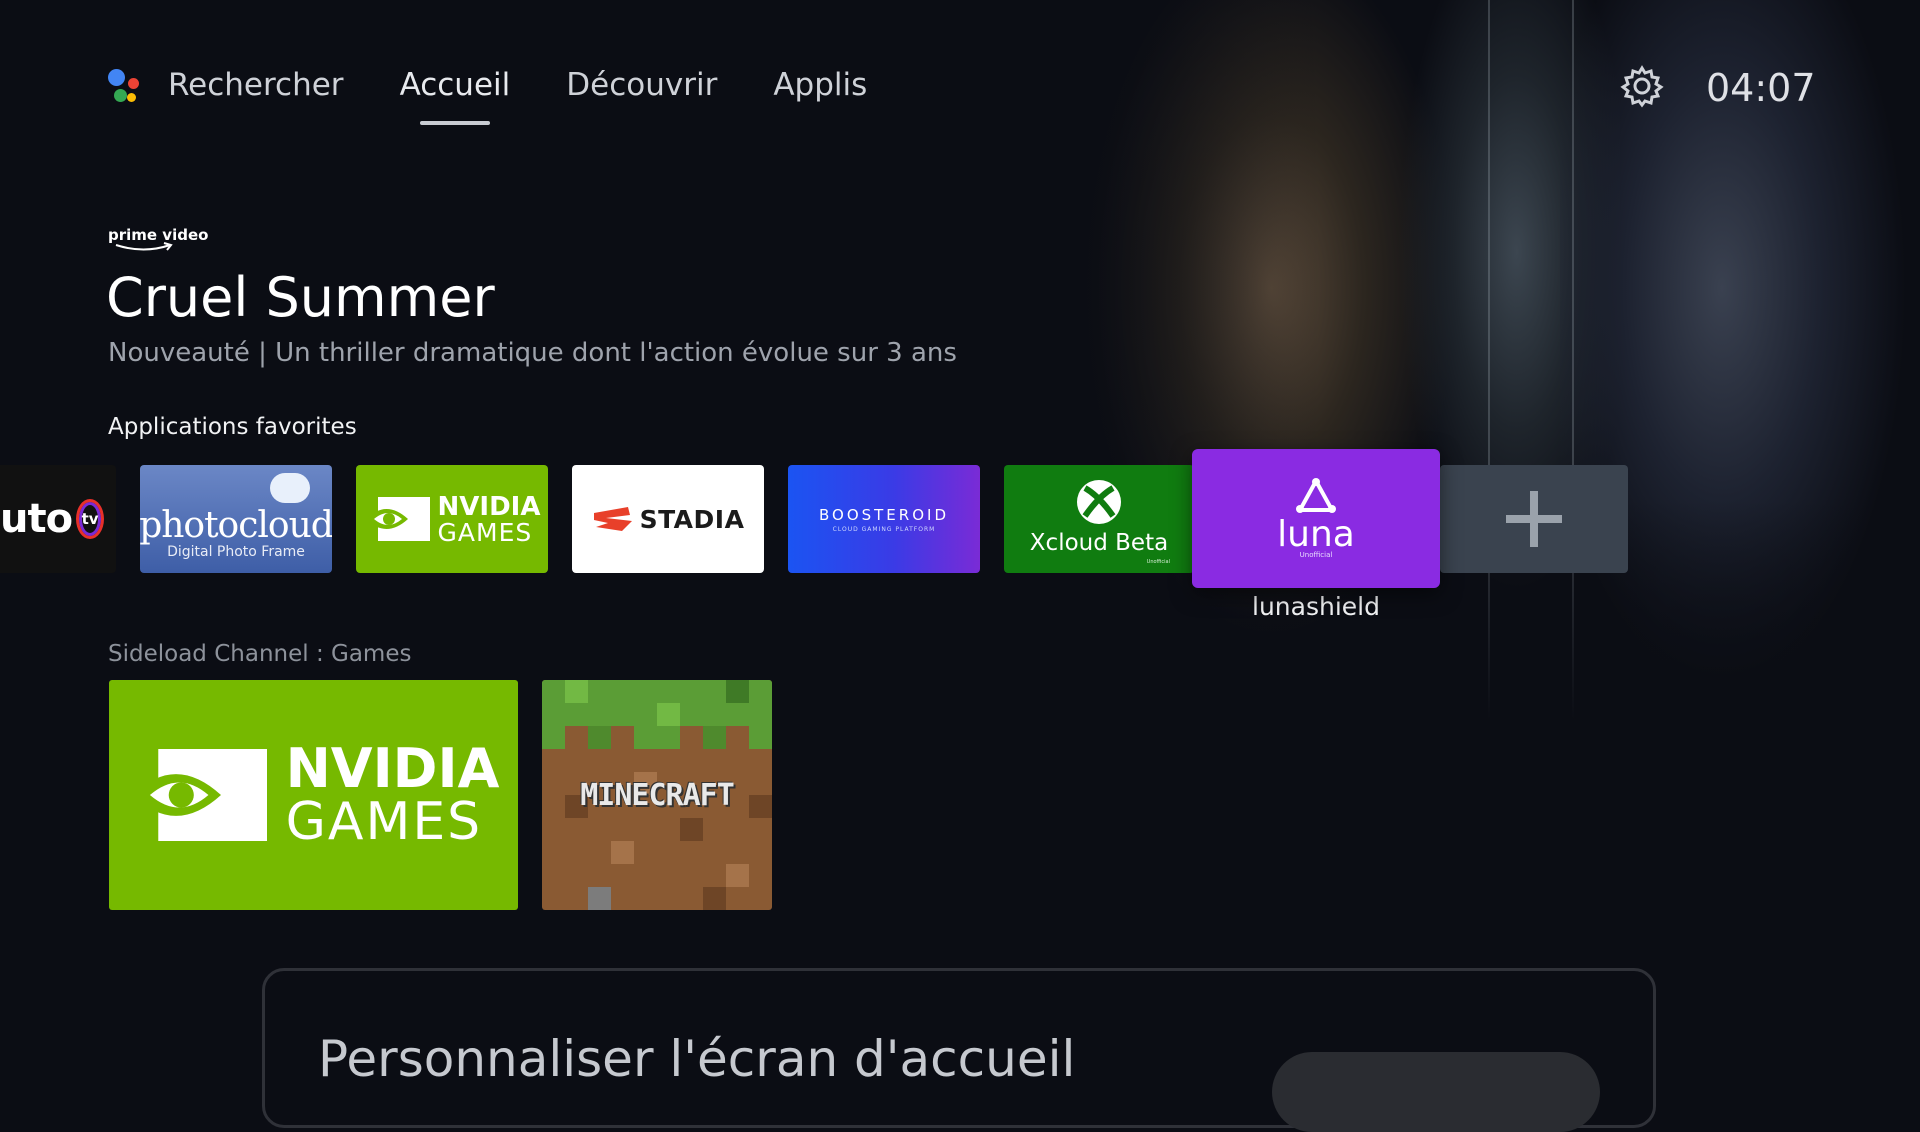 The height and width of the screenshot is (1132, 1920). I want to click on app-tile-pluto-tv: uto tv, so click(58, 519).